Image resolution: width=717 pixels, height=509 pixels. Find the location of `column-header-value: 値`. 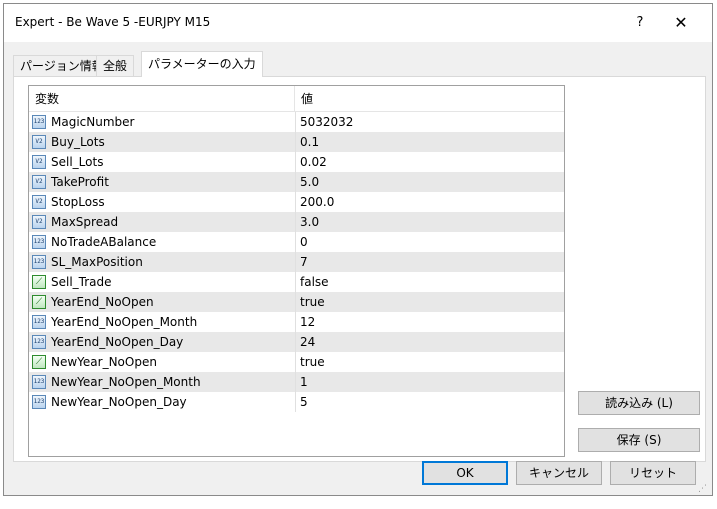

column-header-value: 値 is located at coordinates (304, 99).